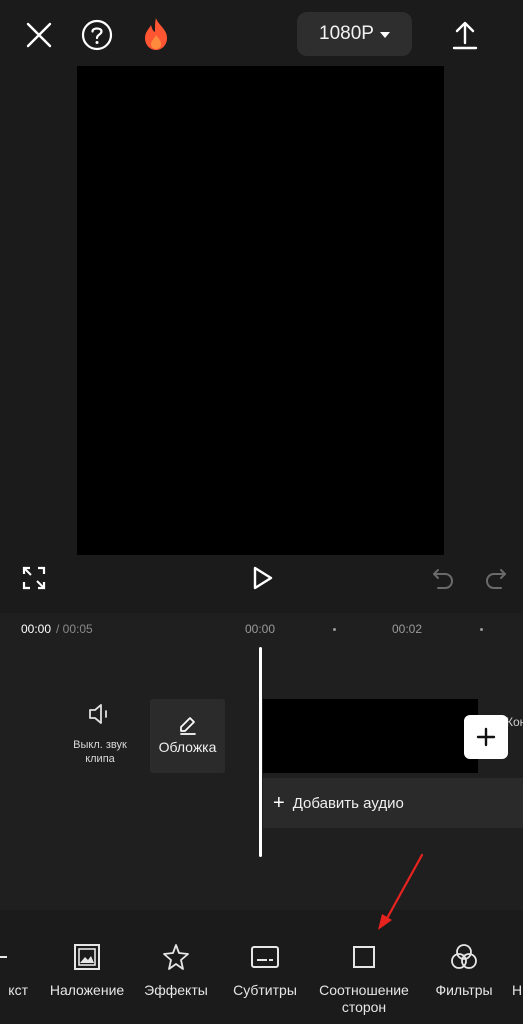 This screenshot has height=1024, width=523. I want to click on tool-filters: Фильтры, so click(464, 964).